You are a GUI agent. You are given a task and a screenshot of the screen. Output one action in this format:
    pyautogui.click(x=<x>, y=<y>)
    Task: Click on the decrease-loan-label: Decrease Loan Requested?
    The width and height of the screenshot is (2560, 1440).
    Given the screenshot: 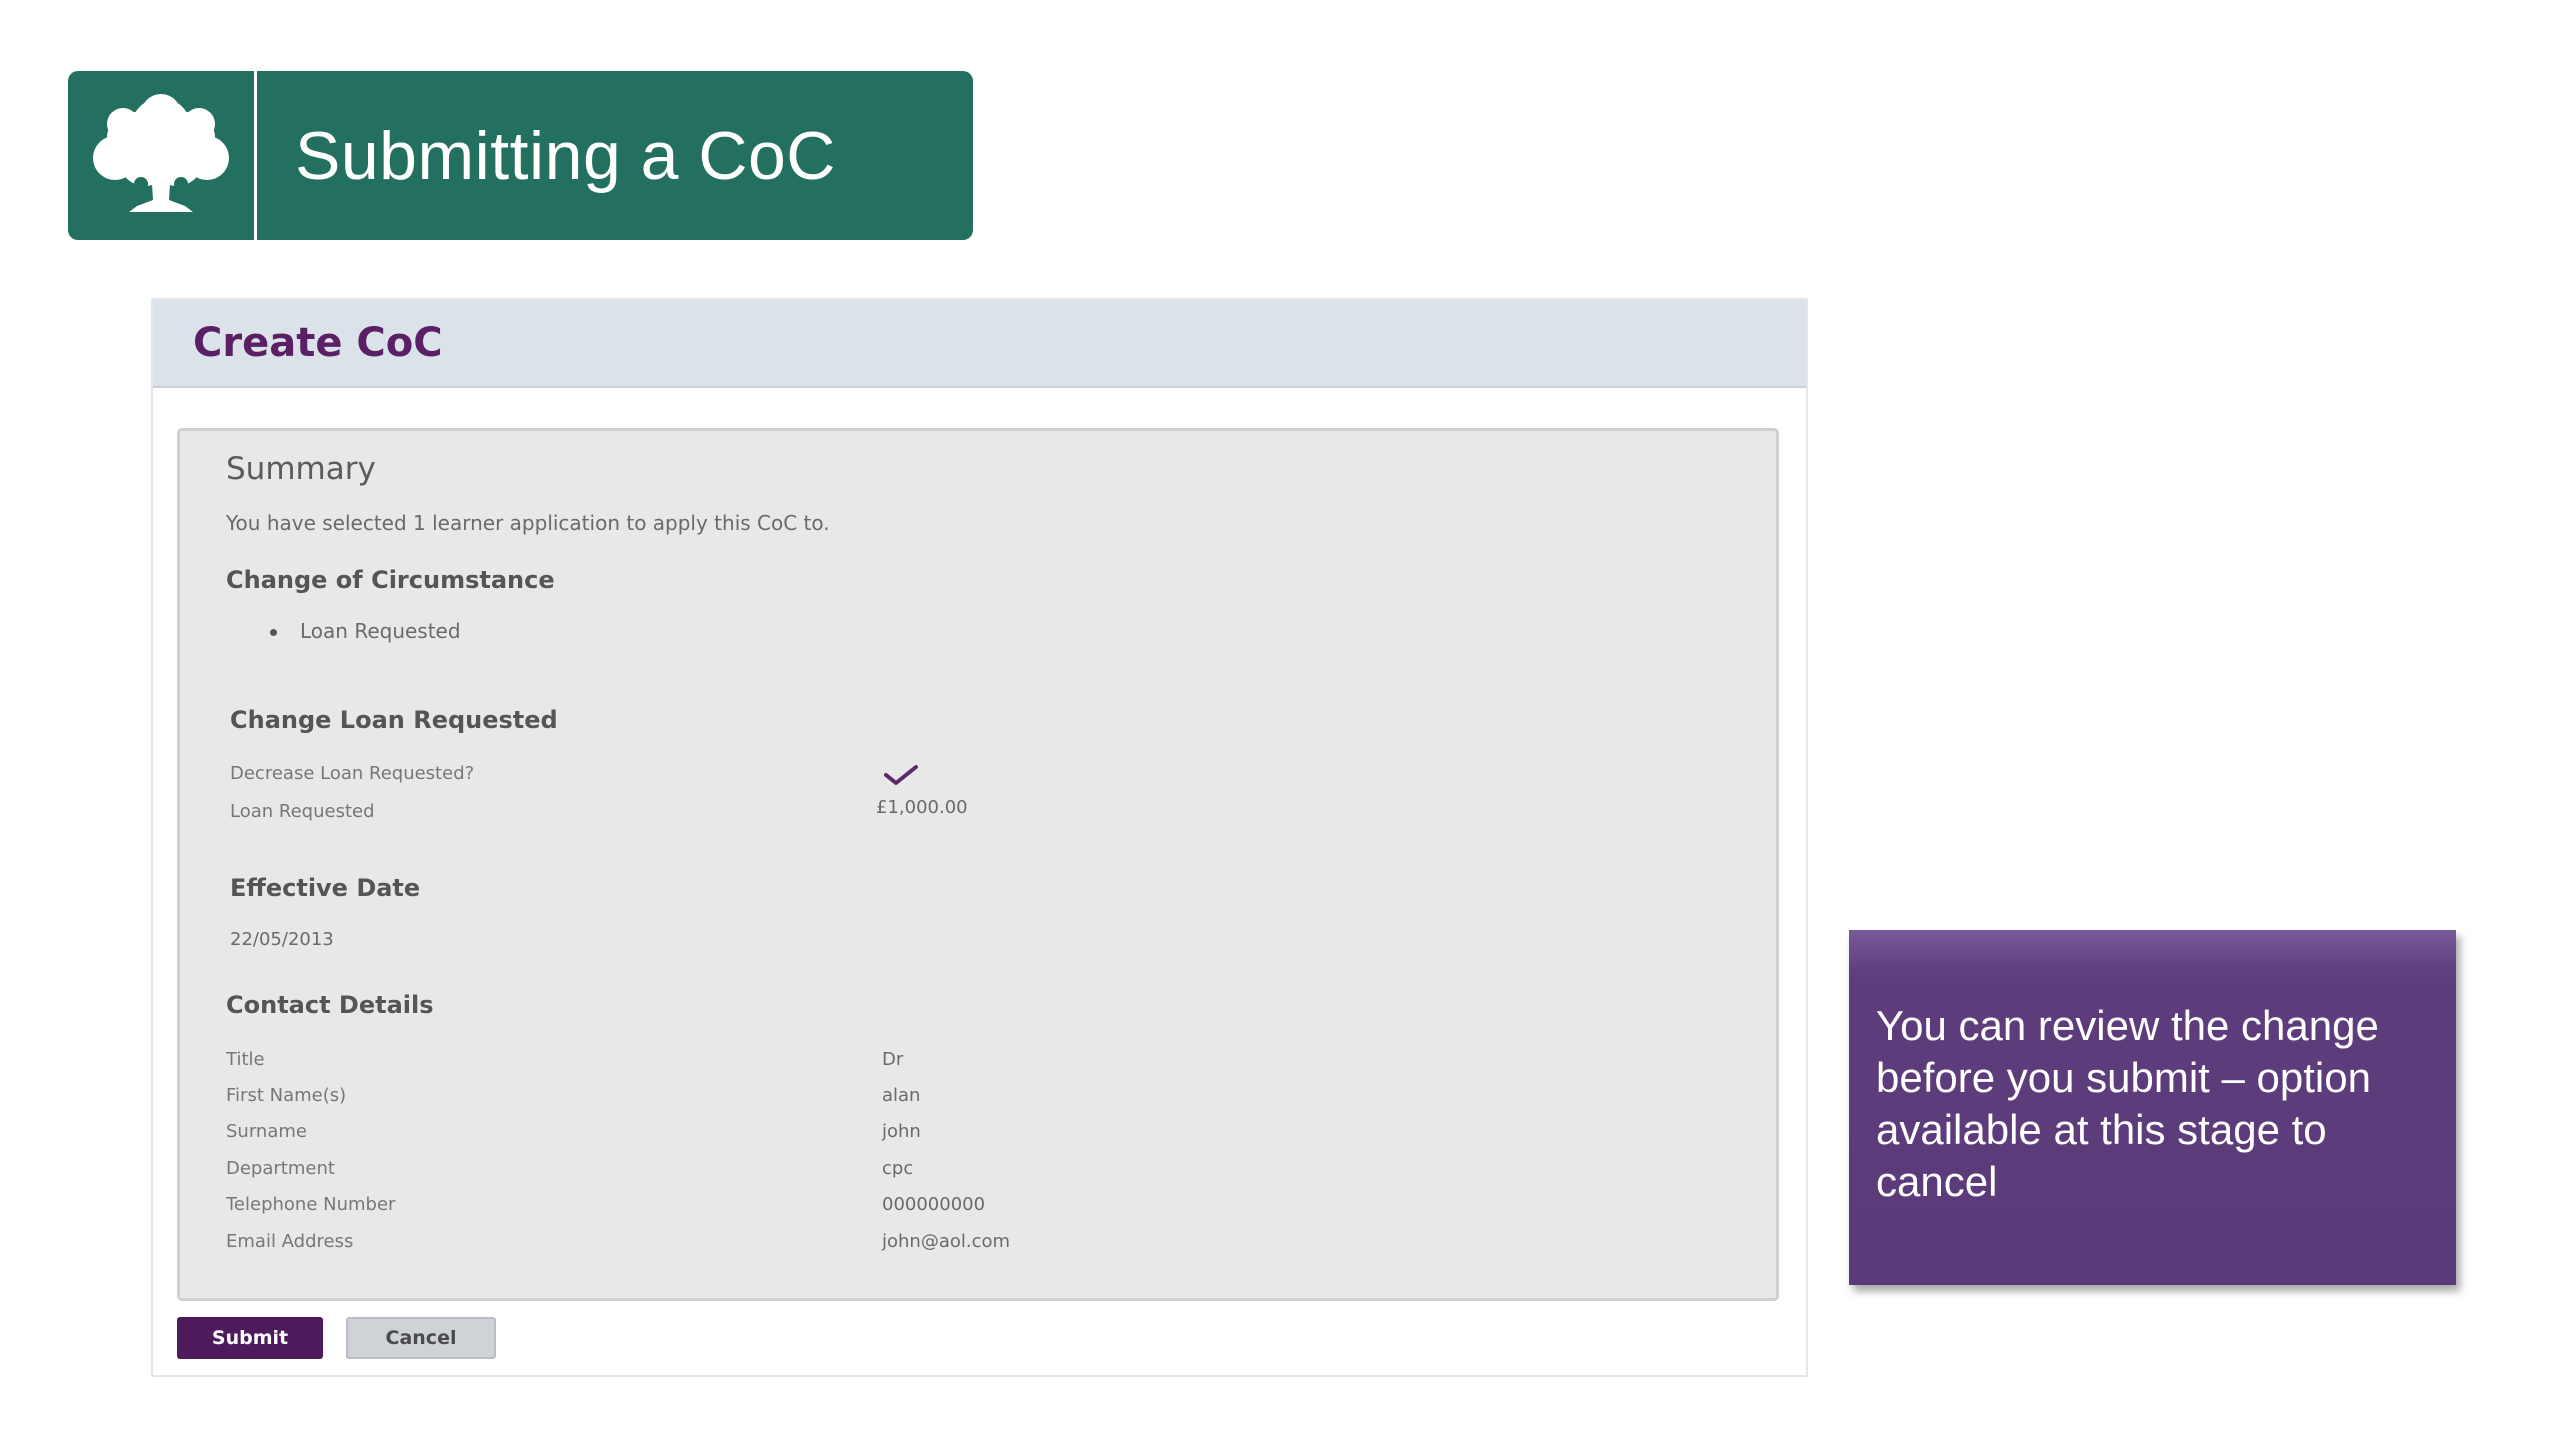 What is the action you would take?
    pyautogui.click(x=352, y=773)
    